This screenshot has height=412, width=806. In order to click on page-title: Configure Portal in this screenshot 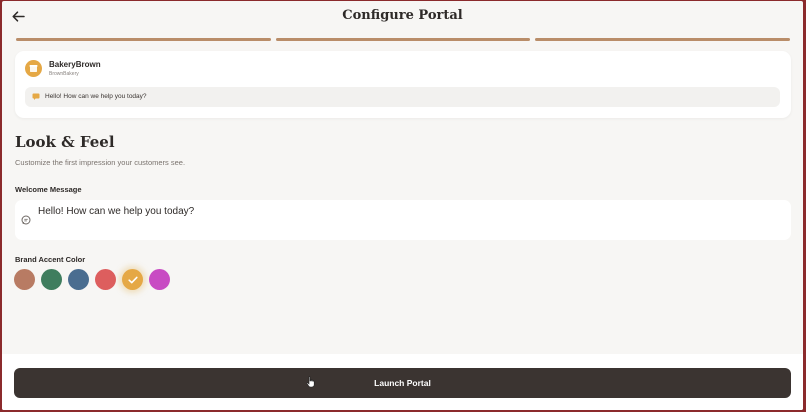, I will do `click(402, 15)`.